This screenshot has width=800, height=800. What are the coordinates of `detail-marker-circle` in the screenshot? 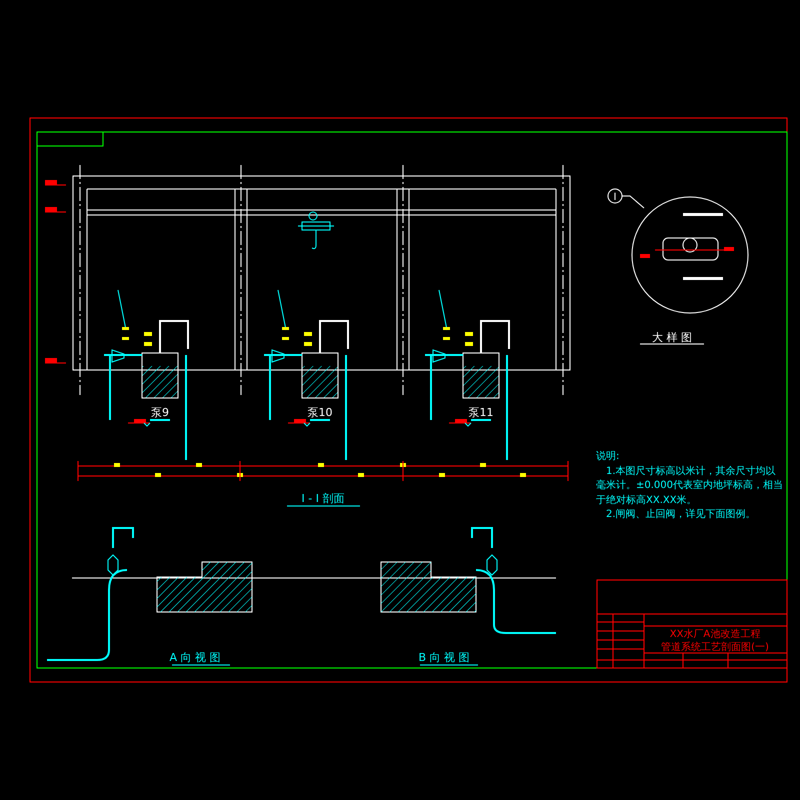 It's located at (615, 196).